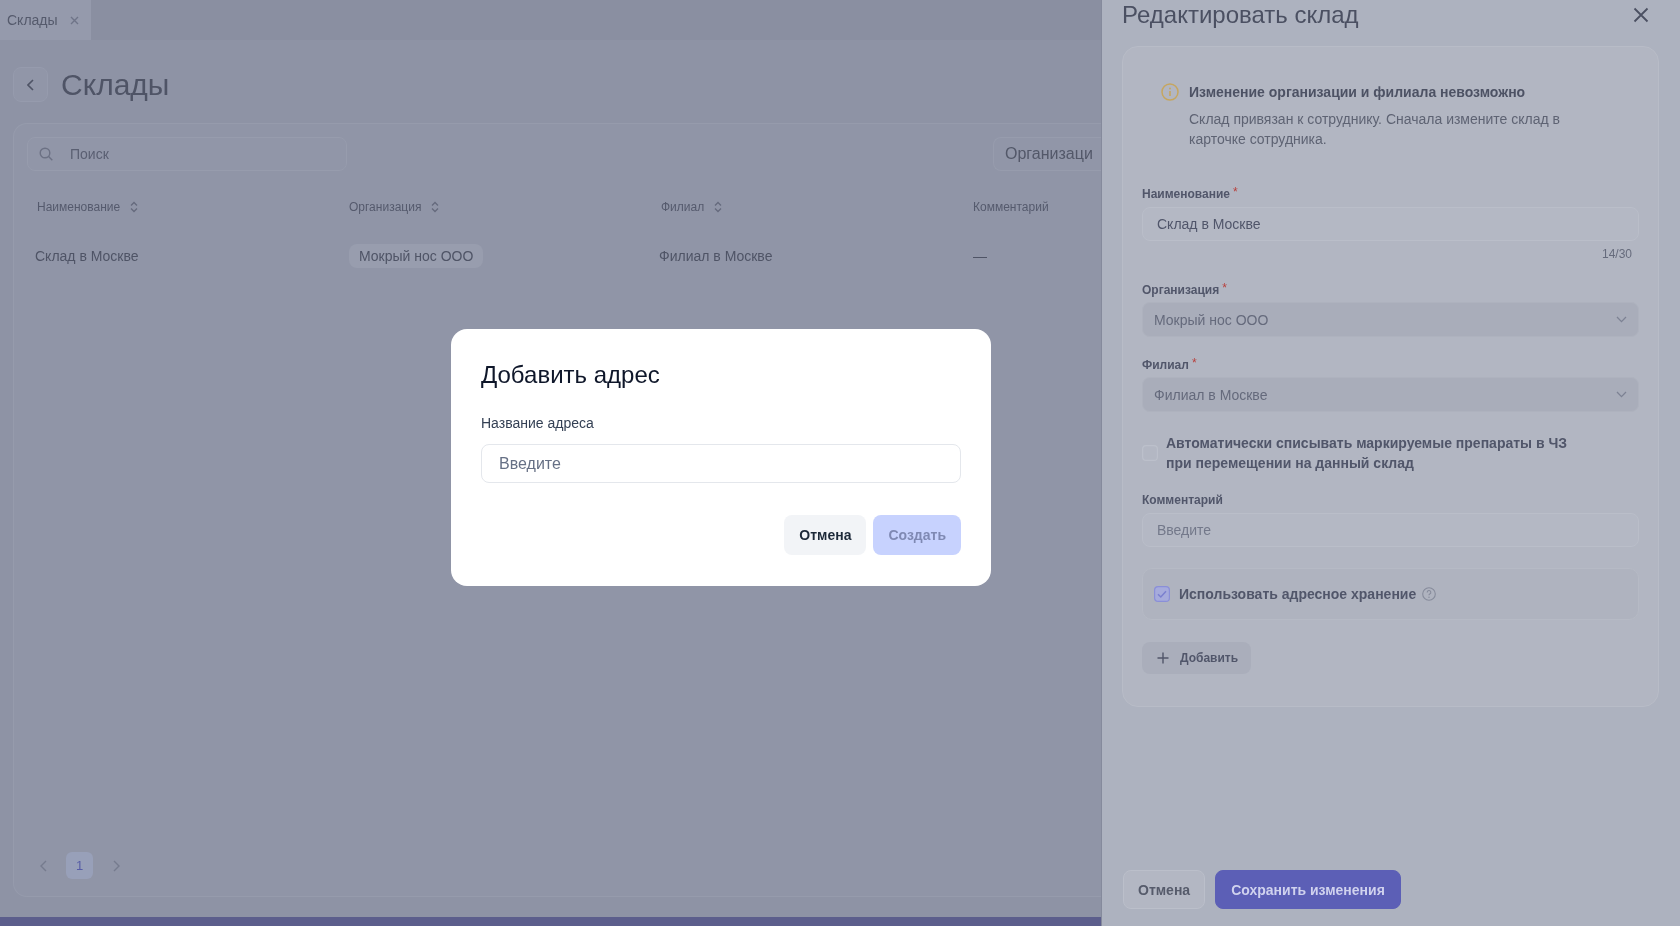 Image resolution: width=1680 pixels, height=926 pixels. I want to click on column-header: Комментарий, so click(1005, 207).